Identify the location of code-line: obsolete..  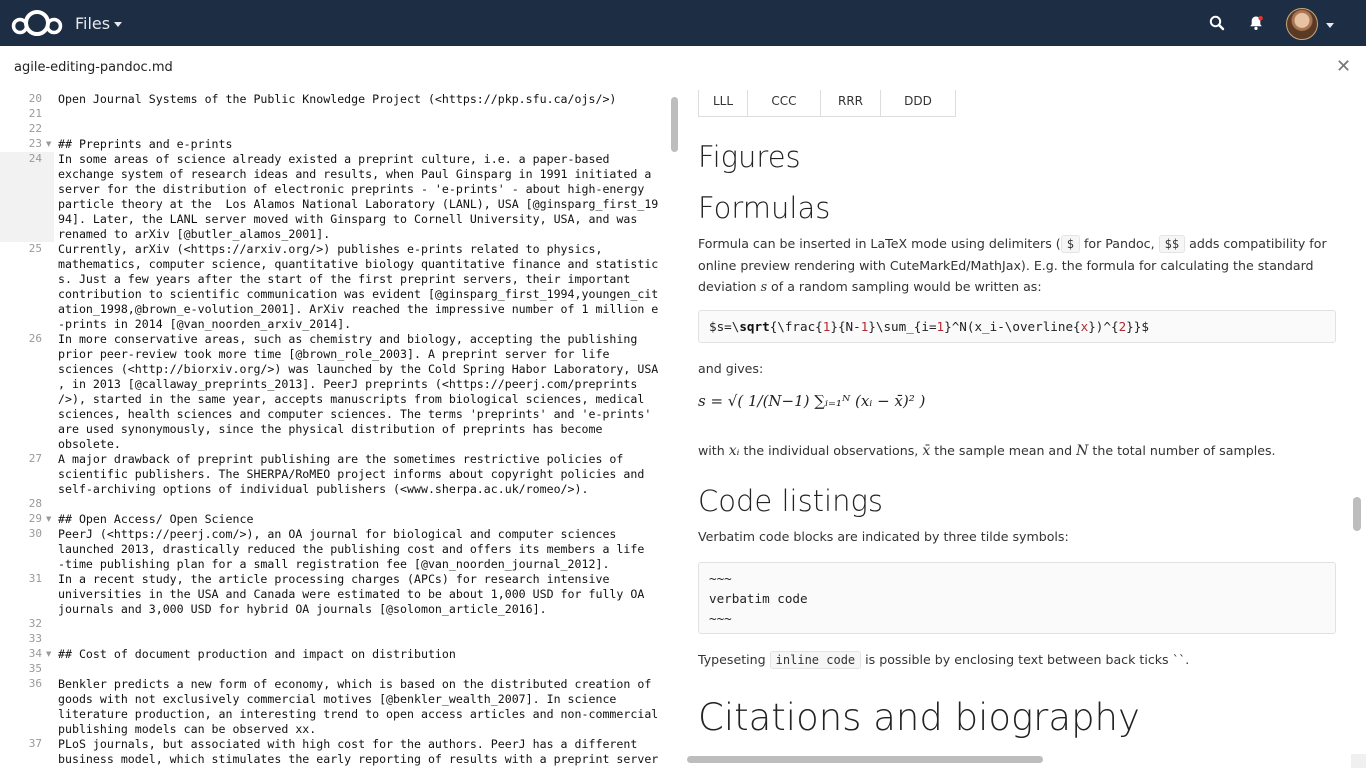
(89, 444).